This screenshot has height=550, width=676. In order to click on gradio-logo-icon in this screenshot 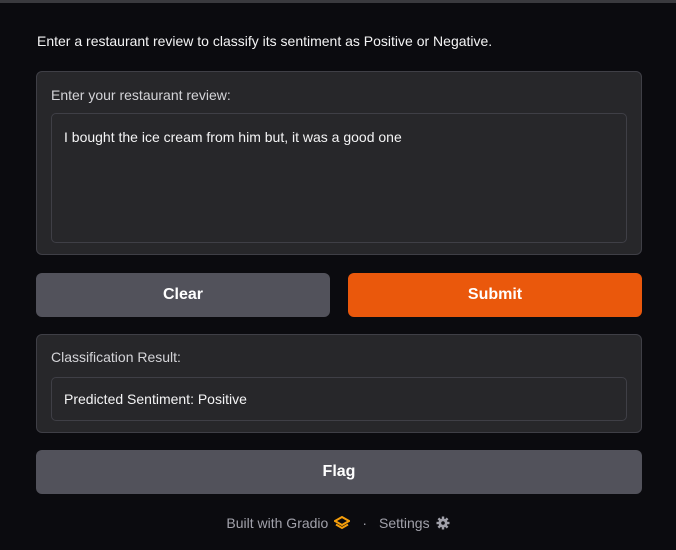, I will do `click(342, 523)`.